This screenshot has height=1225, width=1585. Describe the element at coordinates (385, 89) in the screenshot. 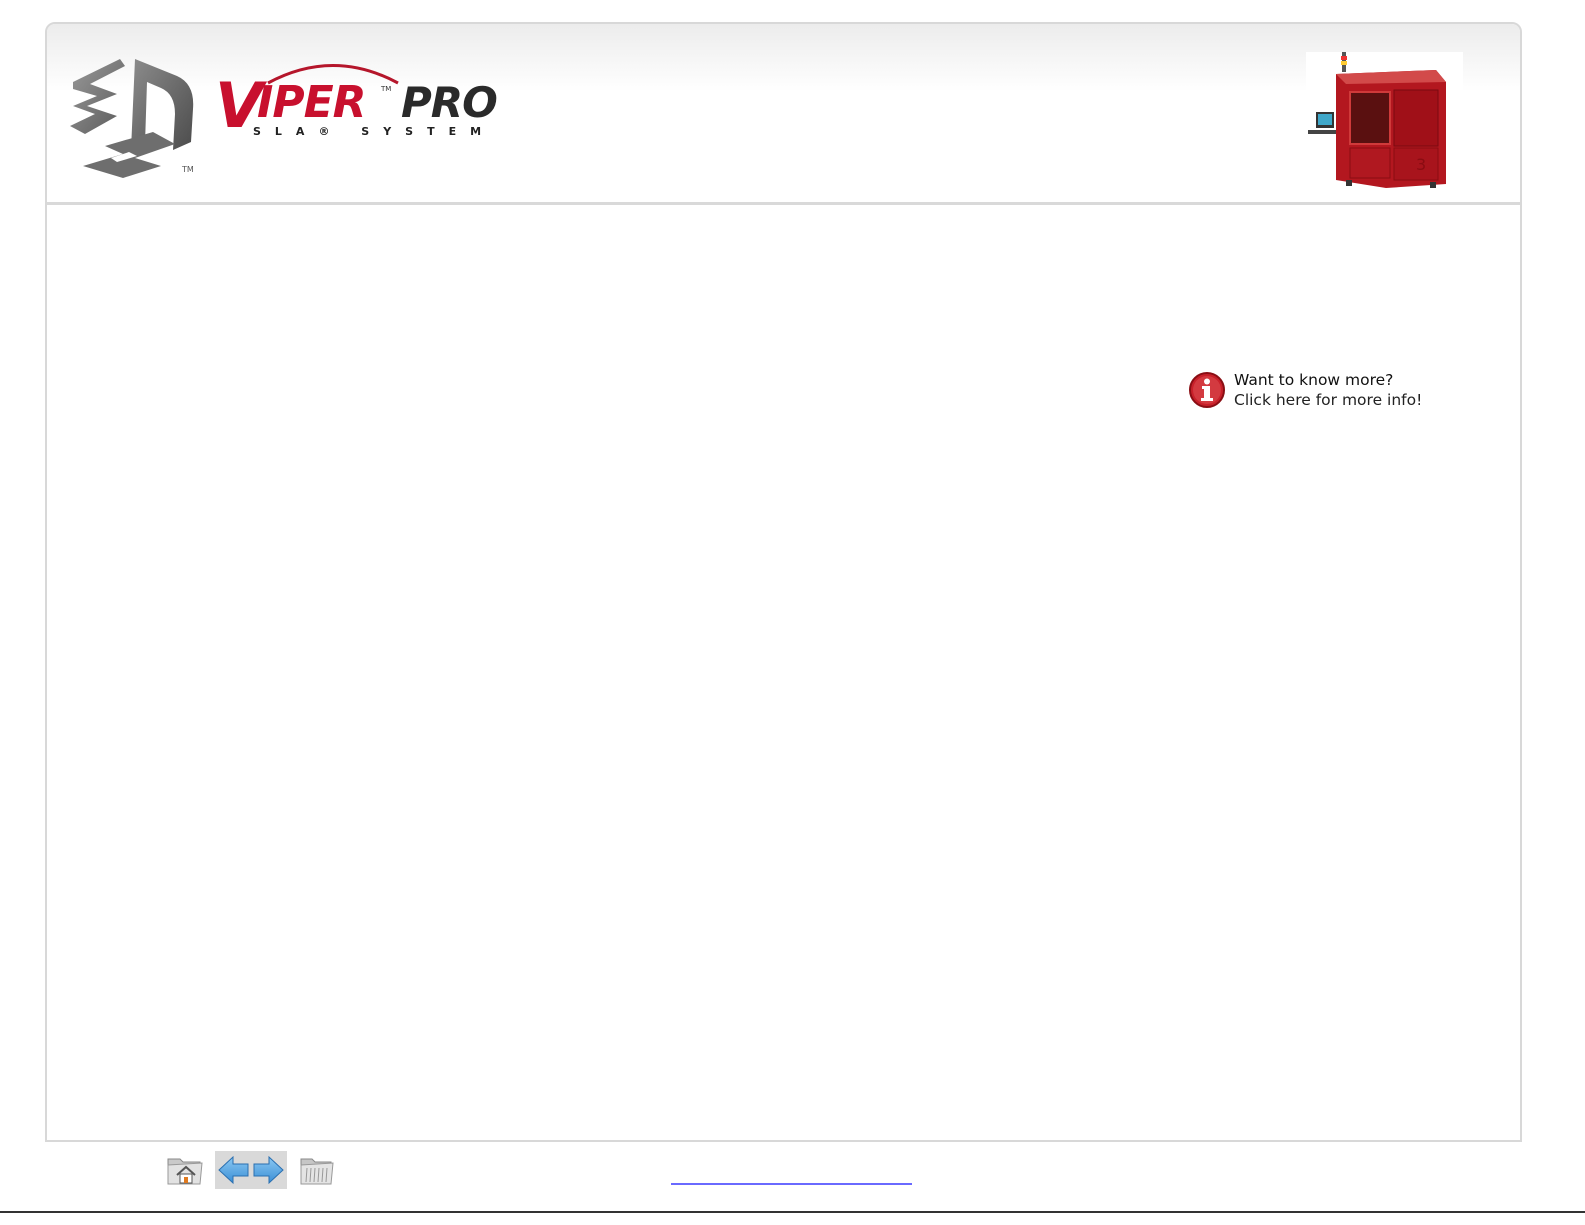

I see `svg-text: TM` at that location.